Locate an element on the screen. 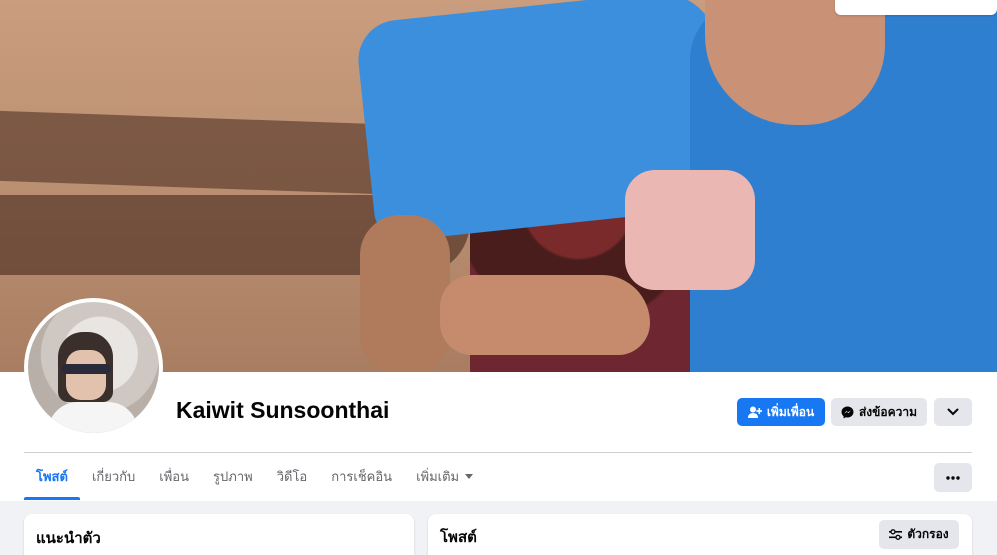 The height and width of the screenshot is (555, 997). profile-name: Kaiwit Sunsoonthai is located at coordinates (283, 410).